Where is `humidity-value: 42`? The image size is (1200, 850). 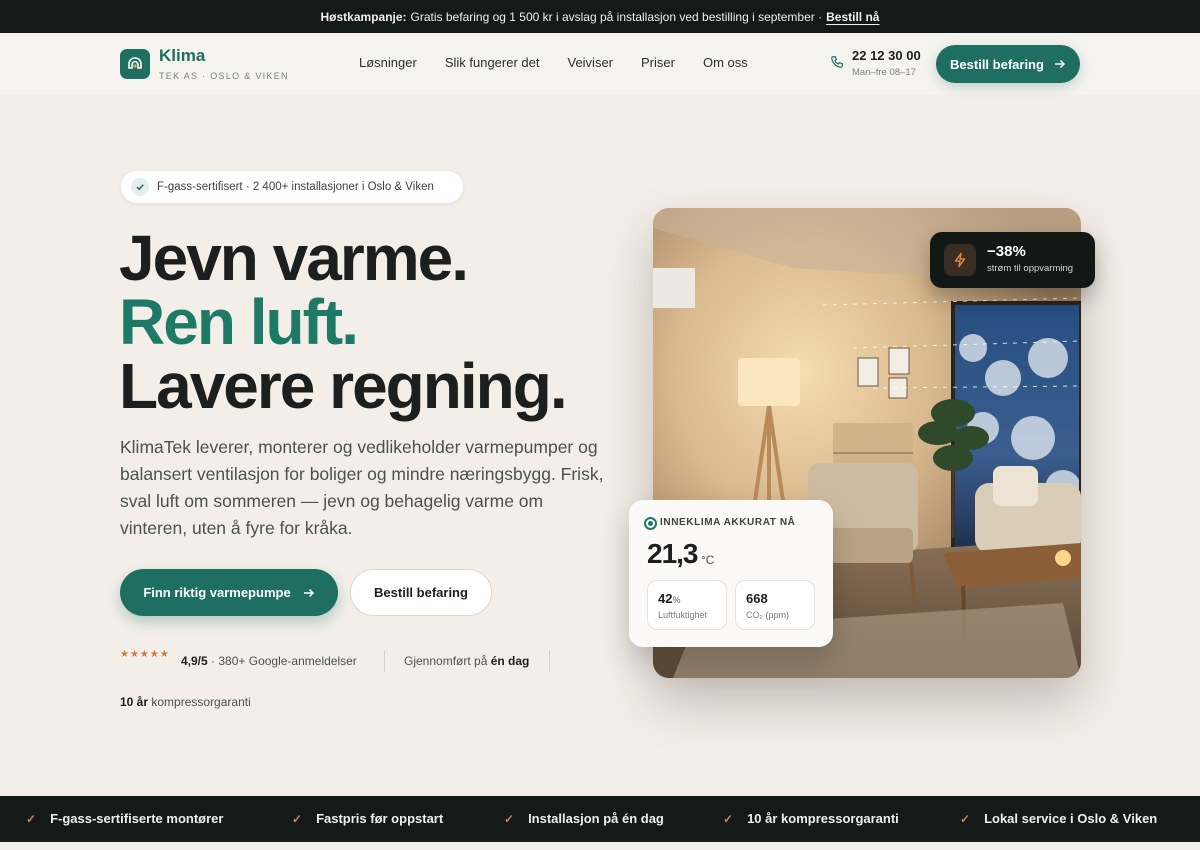 humidity-value: 42 is located at coordinates (665, 598).